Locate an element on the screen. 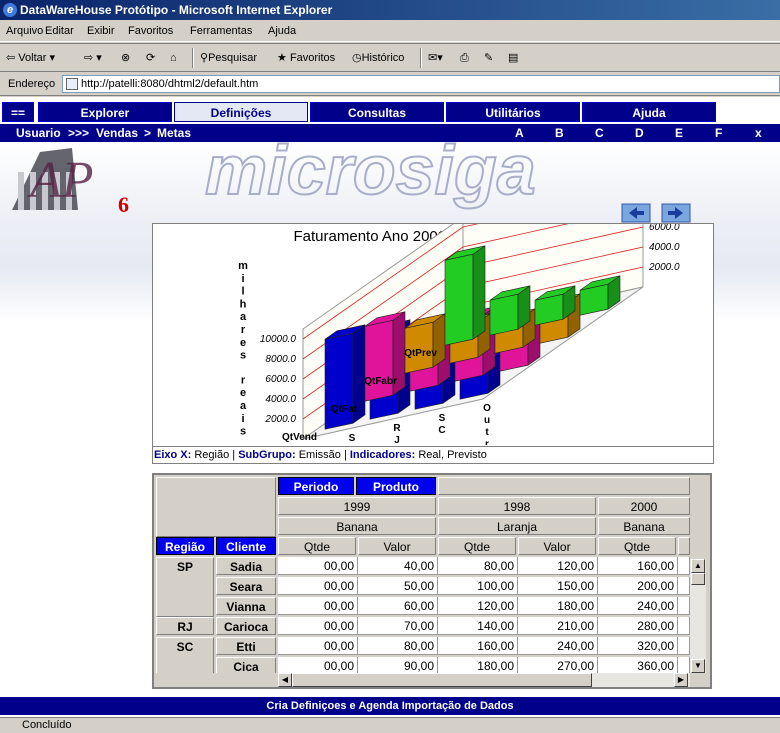 This screenshot has width=780, height=733. dim-regiao: Região is located at coordinates (185, 546).